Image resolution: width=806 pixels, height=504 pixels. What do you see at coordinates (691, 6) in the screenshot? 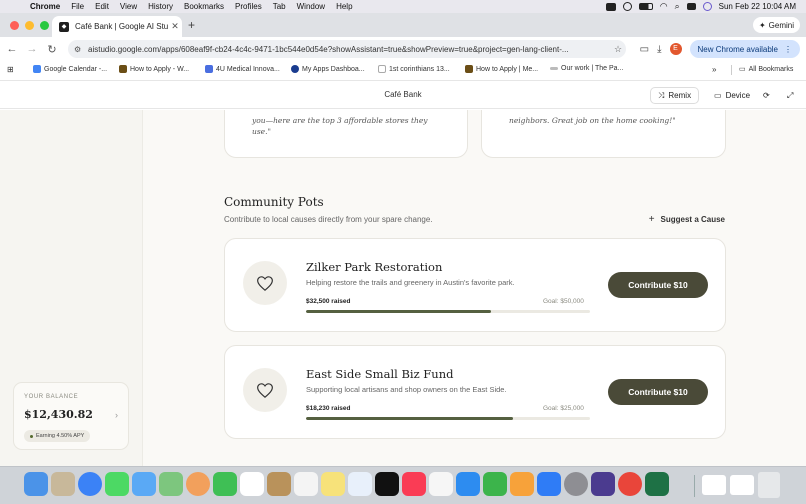
I see `control-center-icon` at bounding box center [691, 6].